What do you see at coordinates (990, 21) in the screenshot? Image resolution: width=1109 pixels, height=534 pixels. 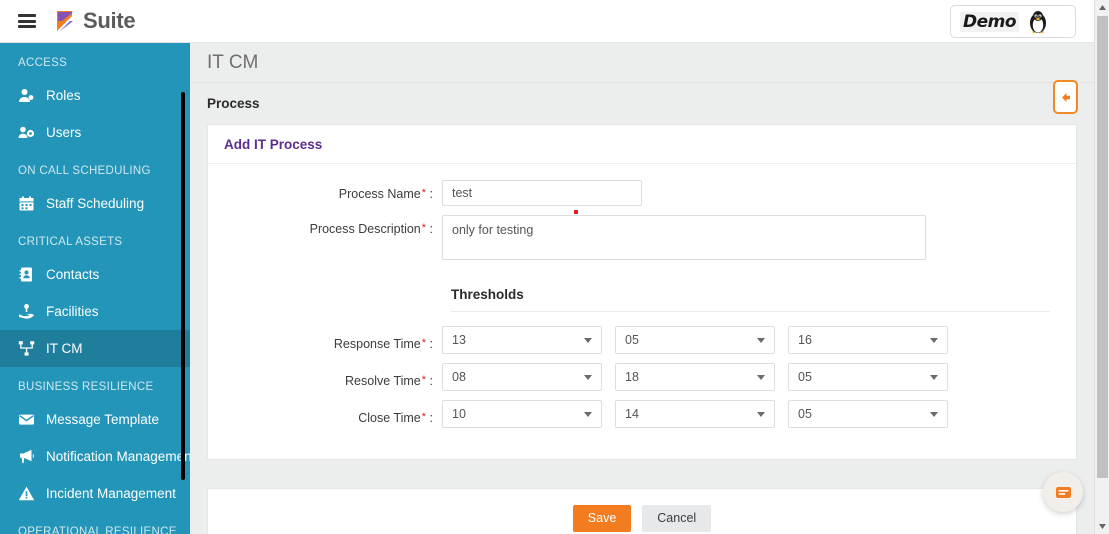 I see `user-name-label: Demo` at bounding box center [990, 21].